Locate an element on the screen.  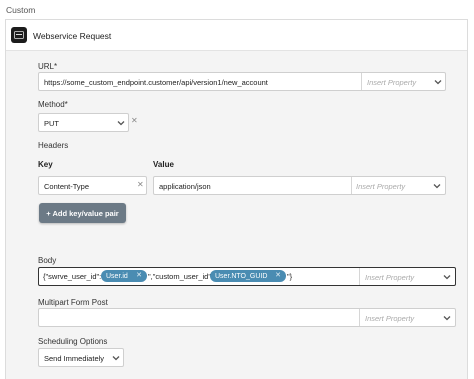
body-text-end: "} is located at coordinates (290, 276).